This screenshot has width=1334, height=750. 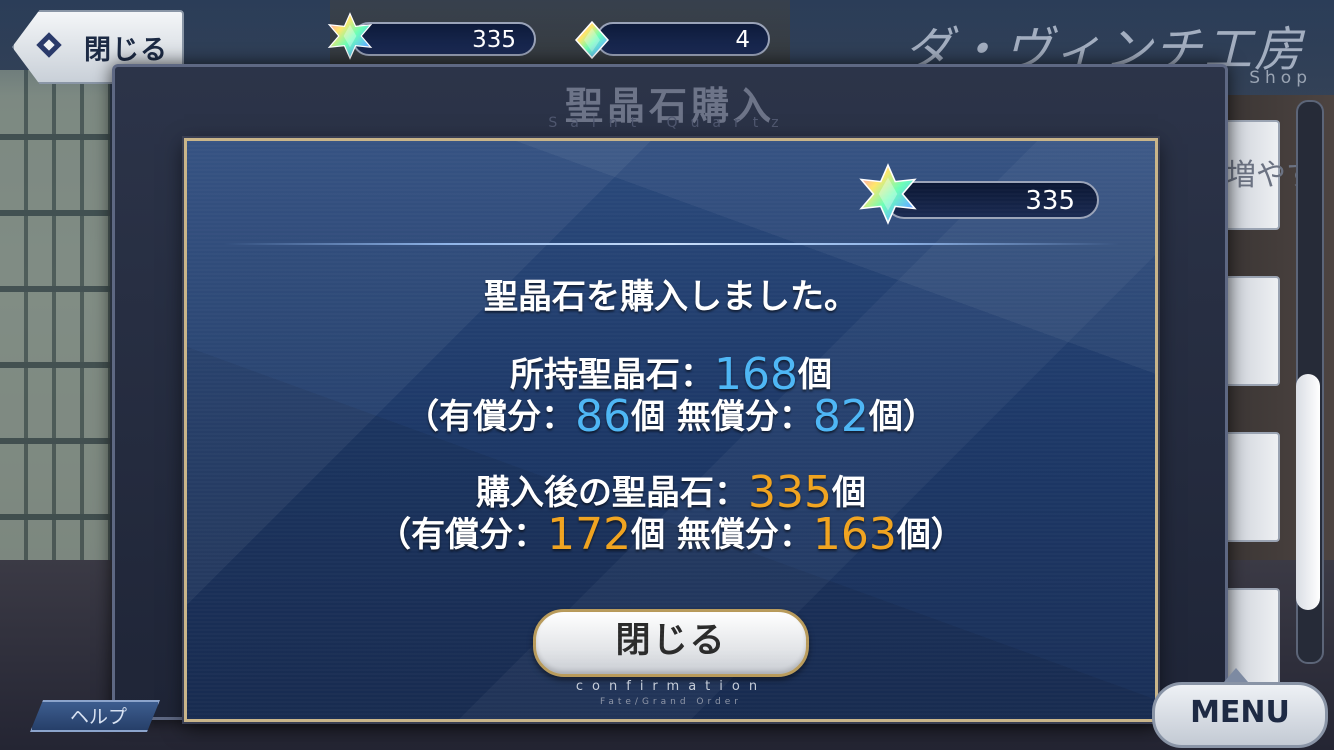 I want to click on shop-subtitle: Shop, so click(x=1280, y=78).